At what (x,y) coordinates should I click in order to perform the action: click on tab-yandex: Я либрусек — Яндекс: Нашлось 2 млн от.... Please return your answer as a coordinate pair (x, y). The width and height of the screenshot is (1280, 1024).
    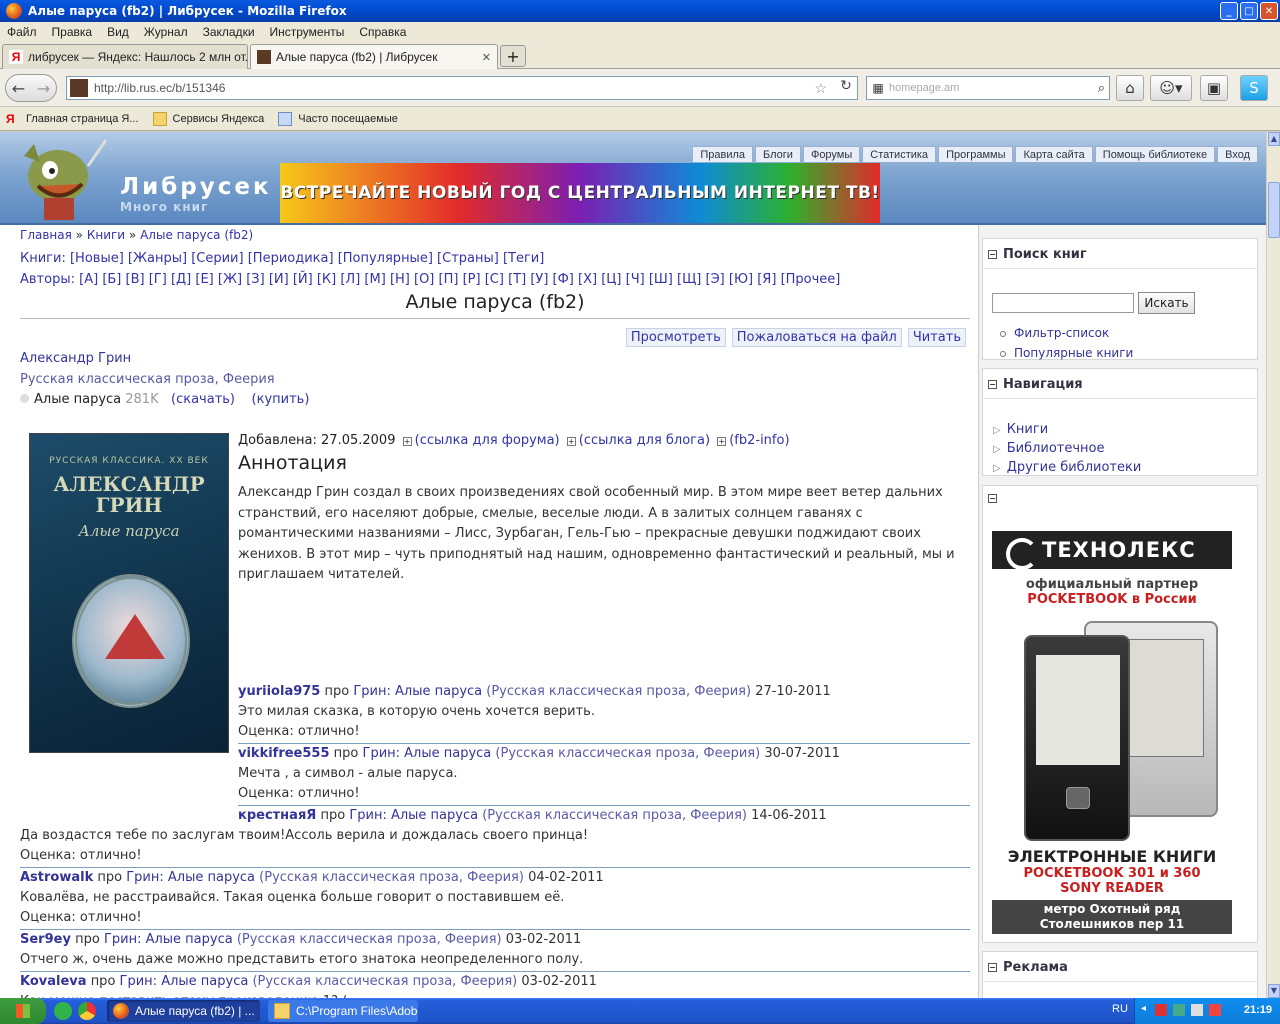
    Looking at the image, I should click on (125, 56).